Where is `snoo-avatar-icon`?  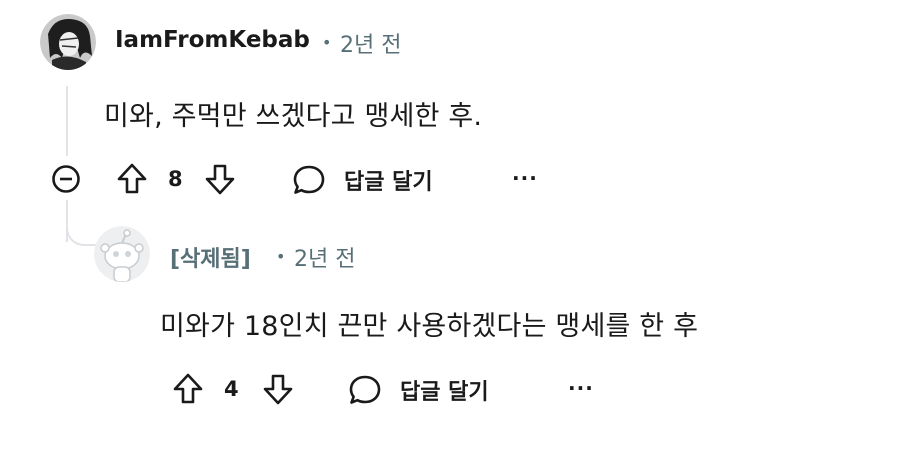 snoo-avatar-icon is located at coordinates (122, 254).